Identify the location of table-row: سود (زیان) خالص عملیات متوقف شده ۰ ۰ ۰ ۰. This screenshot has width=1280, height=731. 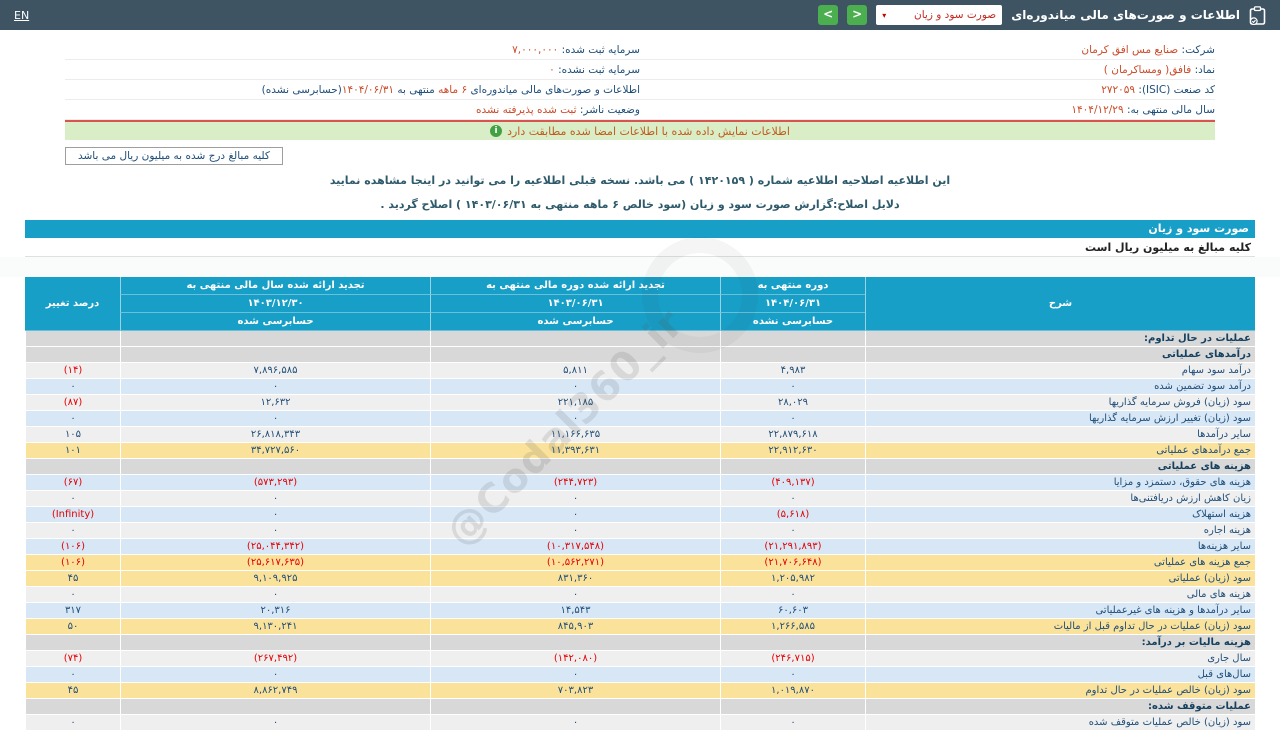
(640, 723).